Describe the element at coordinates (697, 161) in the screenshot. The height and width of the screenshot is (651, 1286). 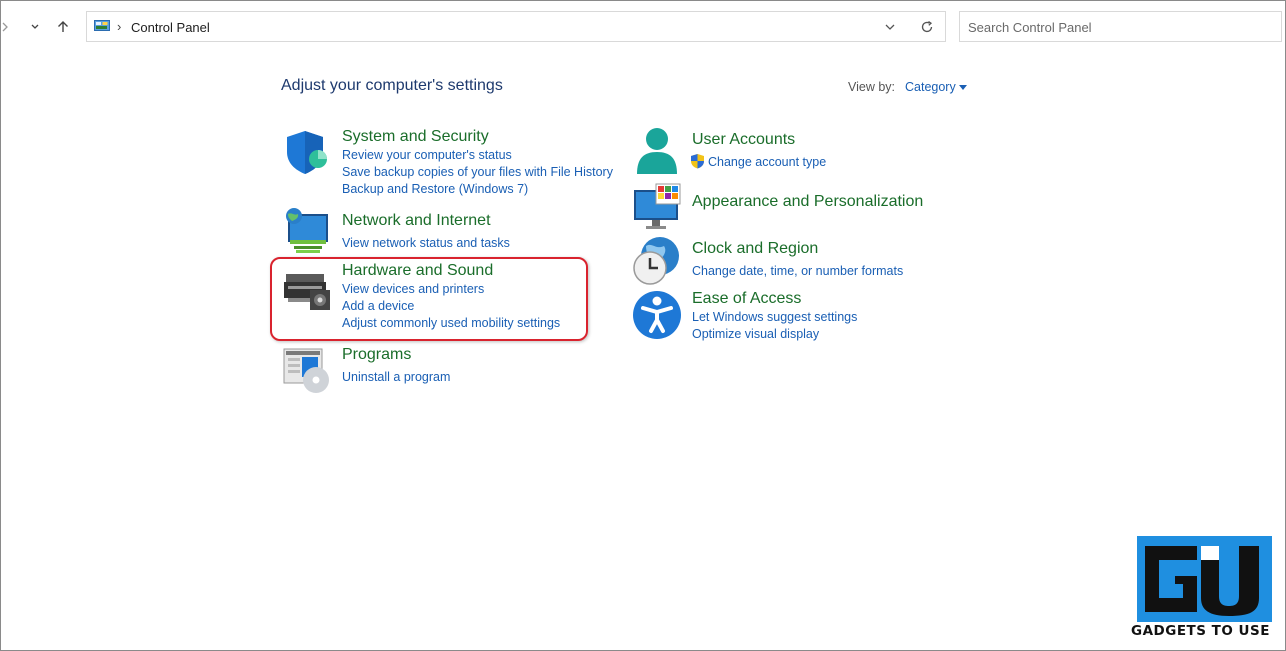
I see `uac-shield-icon` at that location.